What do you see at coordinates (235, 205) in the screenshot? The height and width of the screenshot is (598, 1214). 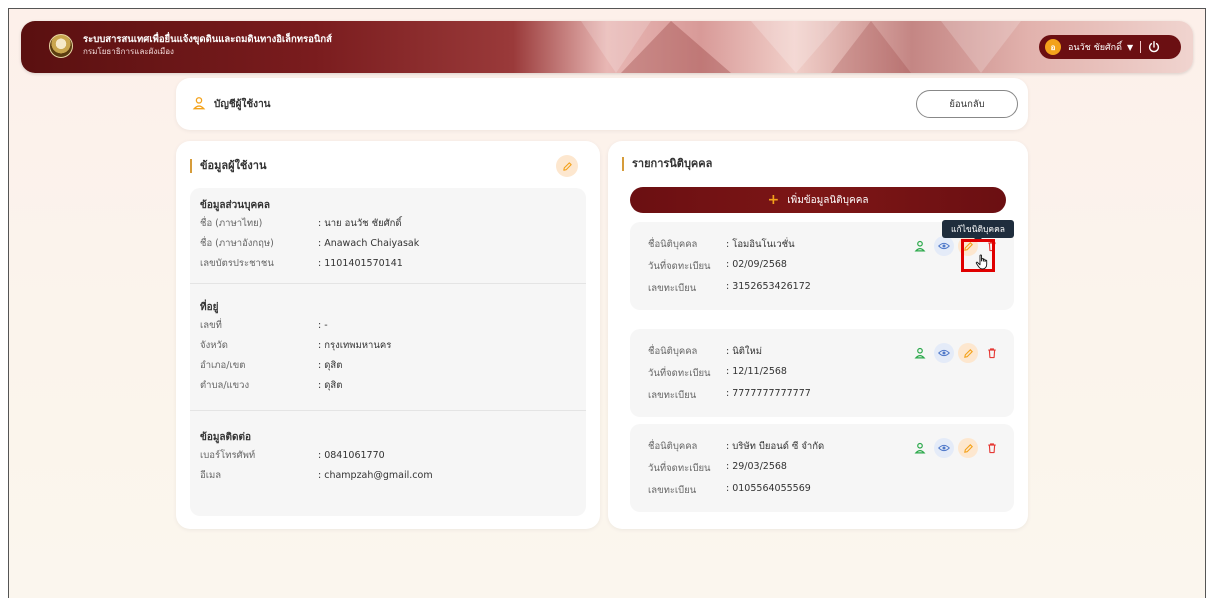 I see `personal-info-title: ข้อมูลส่วนบุคคล` at bounding box center [235, 205].